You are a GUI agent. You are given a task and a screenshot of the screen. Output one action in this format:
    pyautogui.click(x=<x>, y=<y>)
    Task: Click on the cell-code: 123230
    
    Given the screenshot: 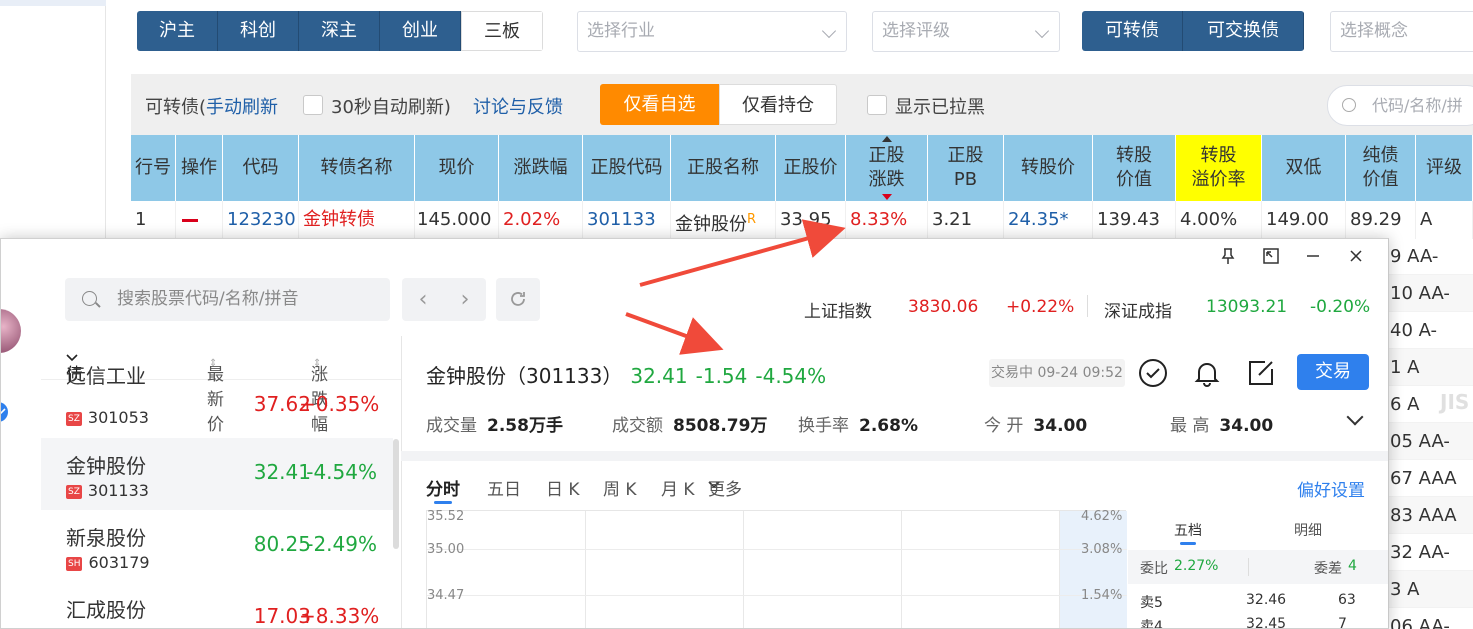 What is the action you would take?
    pyautogui.click(x=261, y=220)
    